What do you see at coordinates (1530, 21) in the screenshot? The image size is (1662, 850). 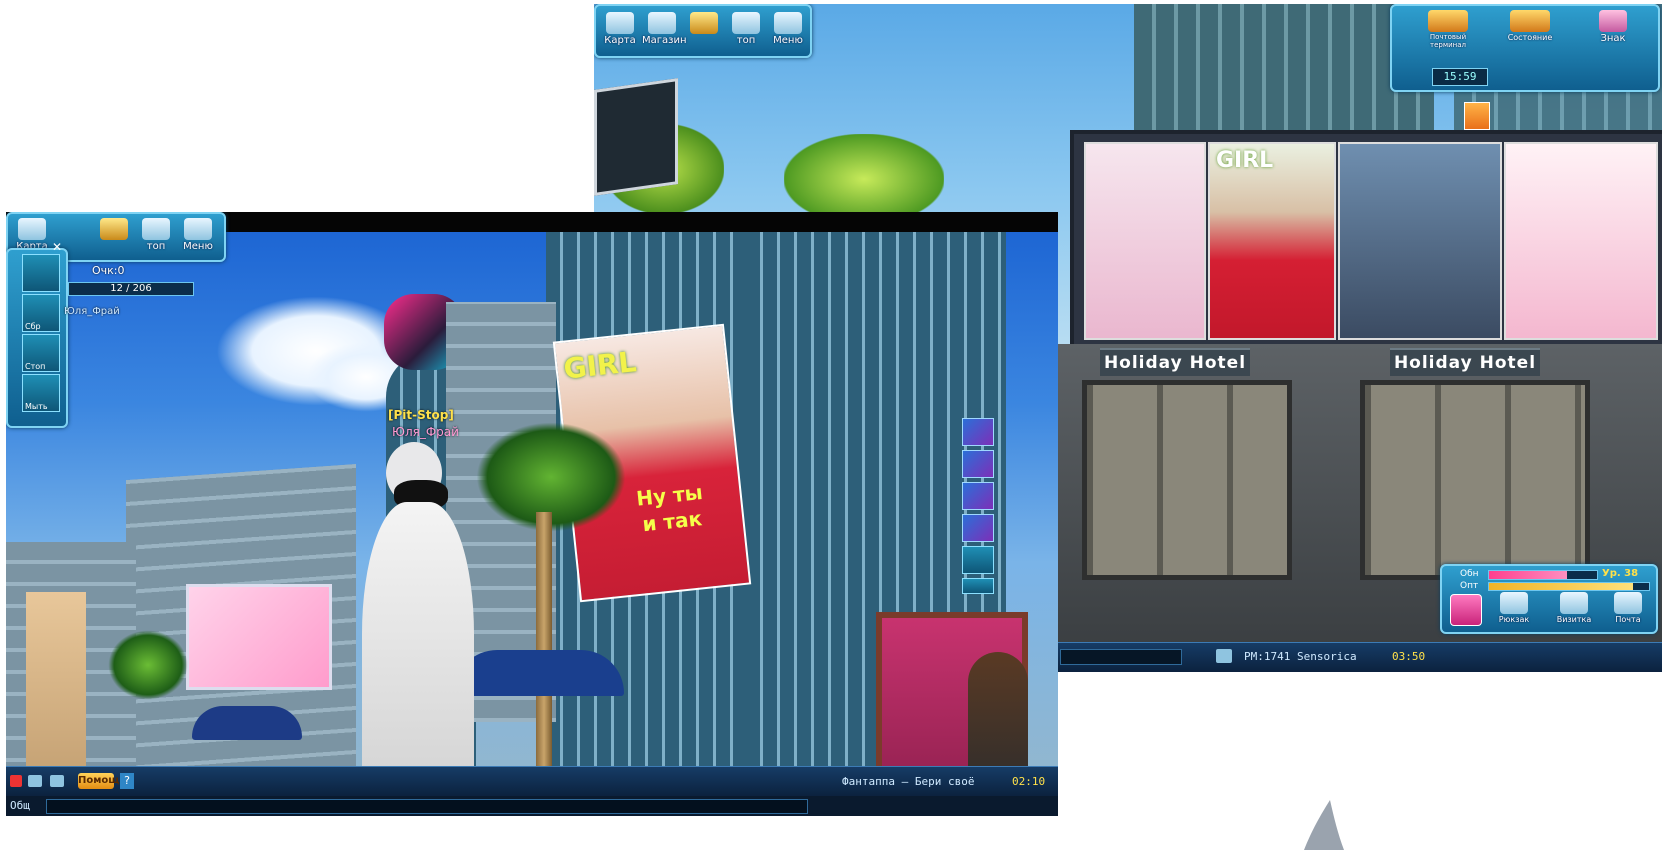 I see `status-wings-icon` at bounding box center [1530, 21].